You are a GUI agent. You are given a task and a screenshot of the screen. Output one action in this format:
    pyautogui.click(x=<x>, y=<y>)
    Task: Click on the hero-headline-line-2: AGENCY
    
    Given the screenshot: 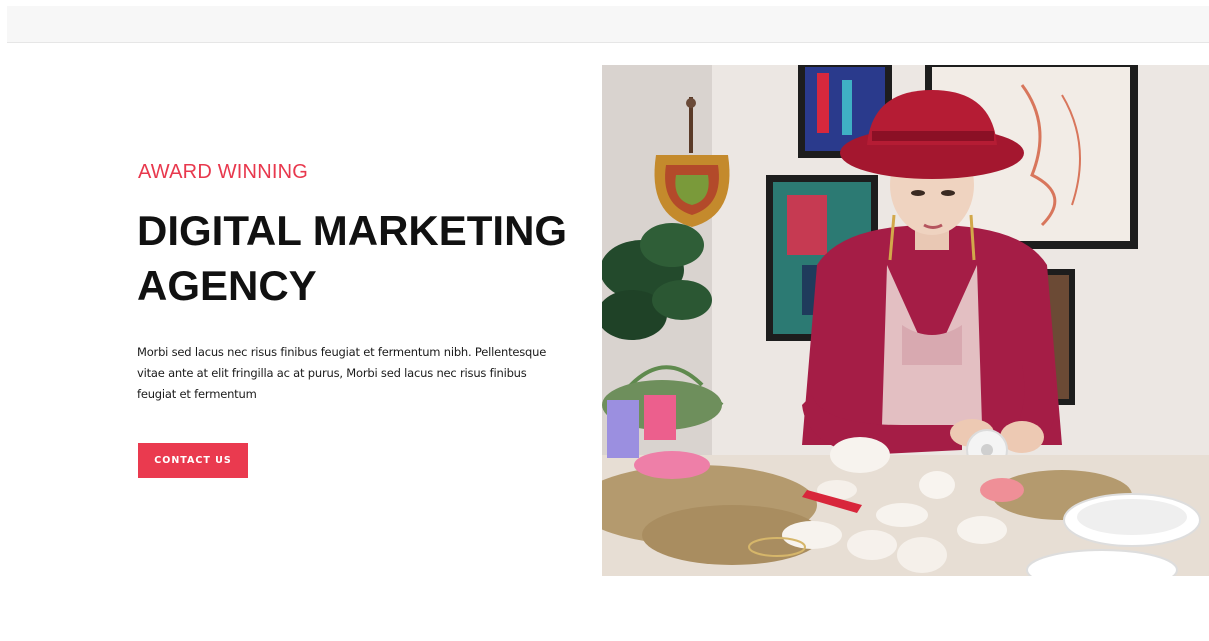 What is the action you would take?
    pyautogui.click(x=227, y=285)
    